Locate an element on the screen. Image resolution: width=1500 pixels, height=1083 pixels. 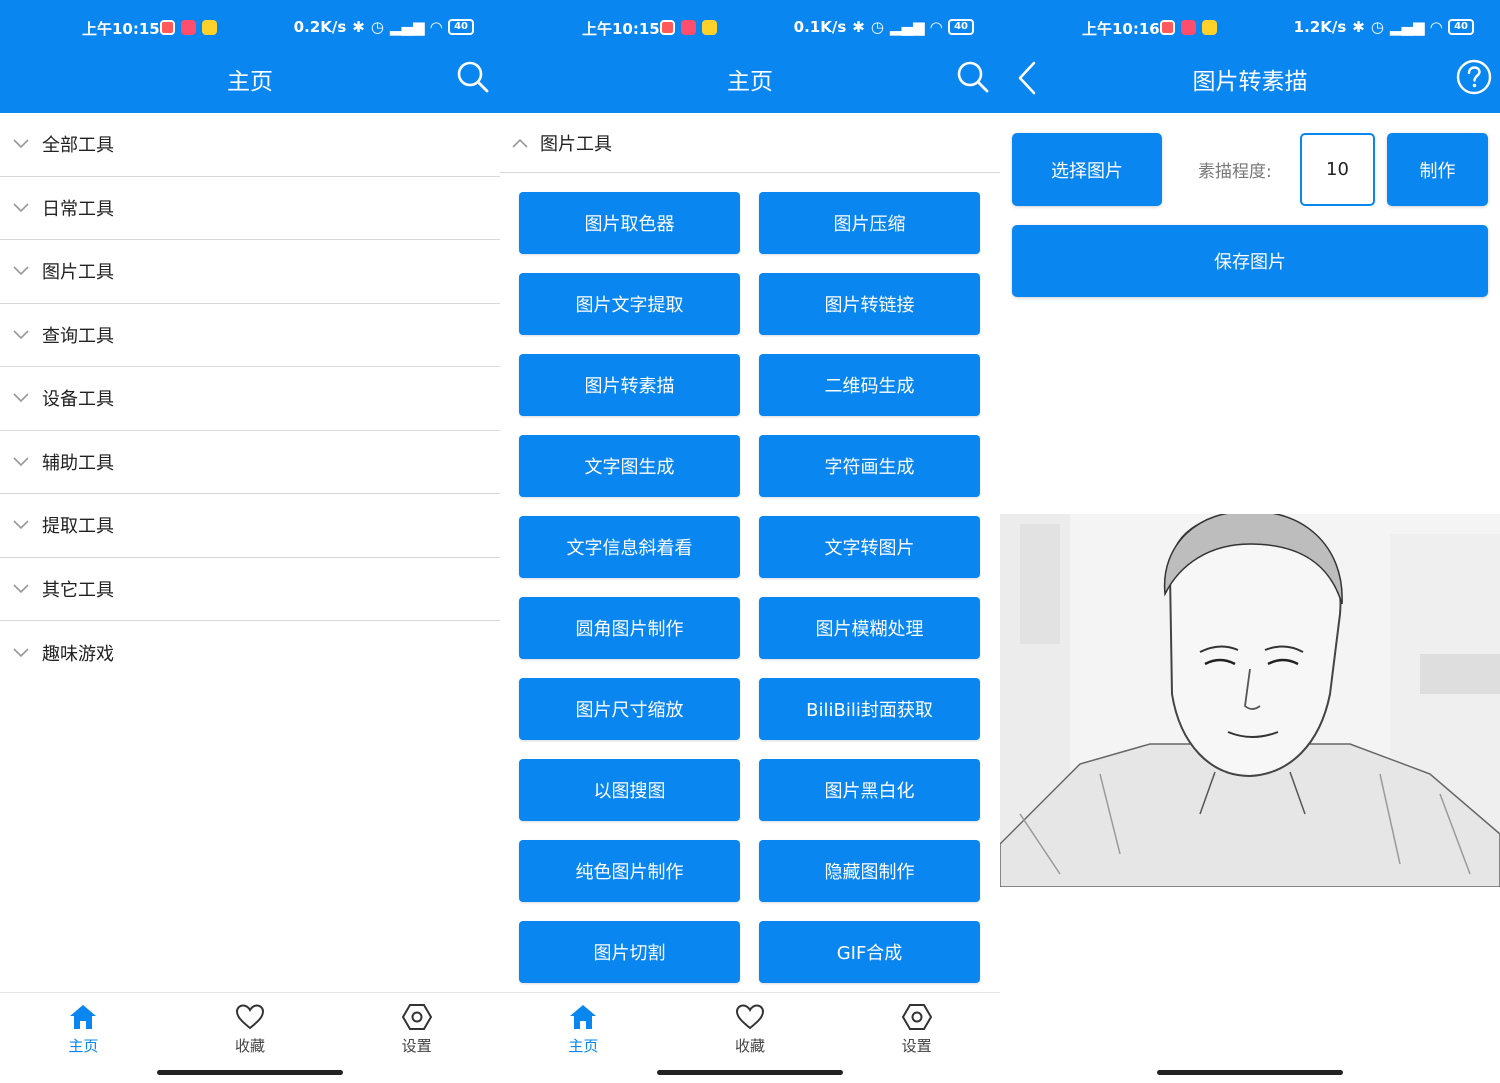
nav-label: 主页 is located at coordinates (83, 1046).